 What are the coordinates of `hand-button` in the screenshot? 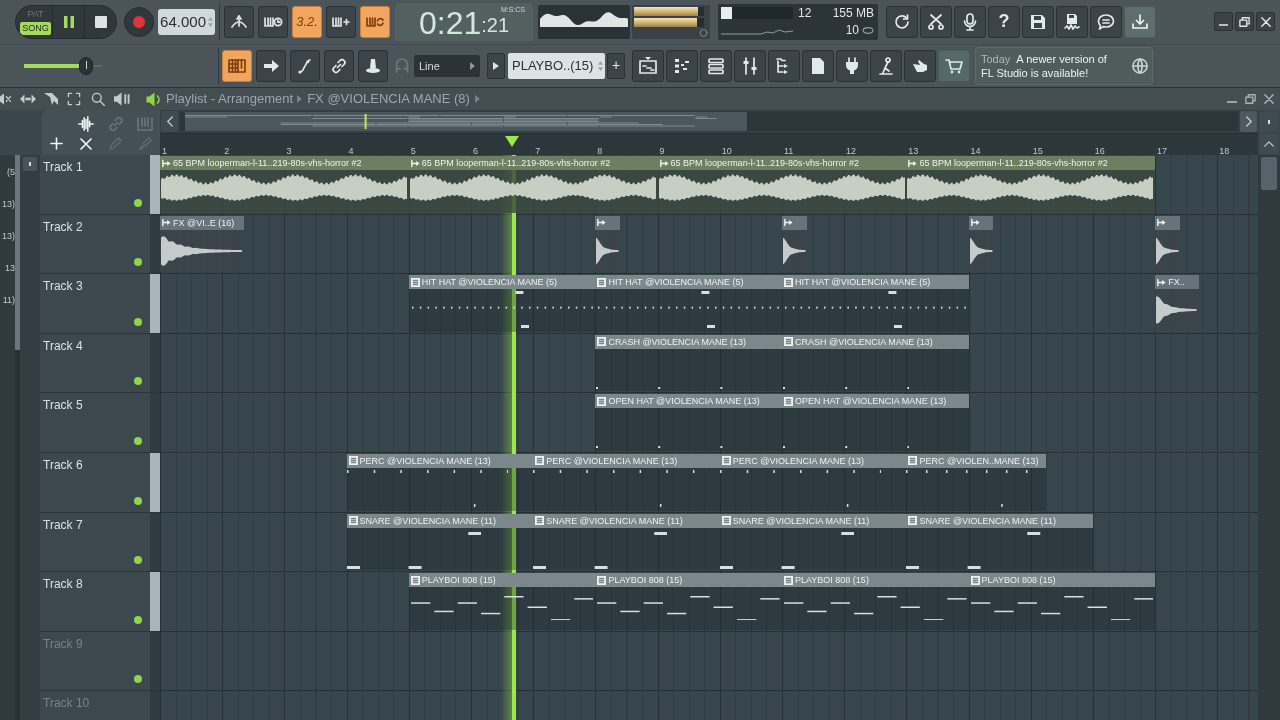 It's located at (920, 65).